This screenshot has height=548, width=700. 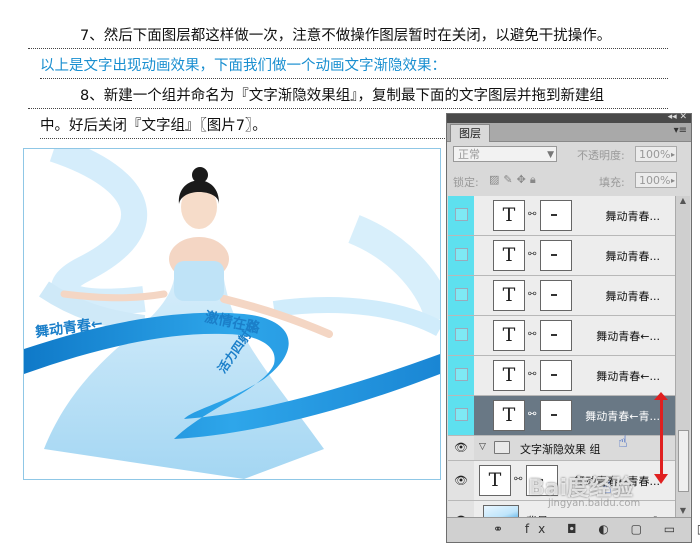 I want to click on blend-mode-select: 正常 ▼, so click(x=505, y=154).